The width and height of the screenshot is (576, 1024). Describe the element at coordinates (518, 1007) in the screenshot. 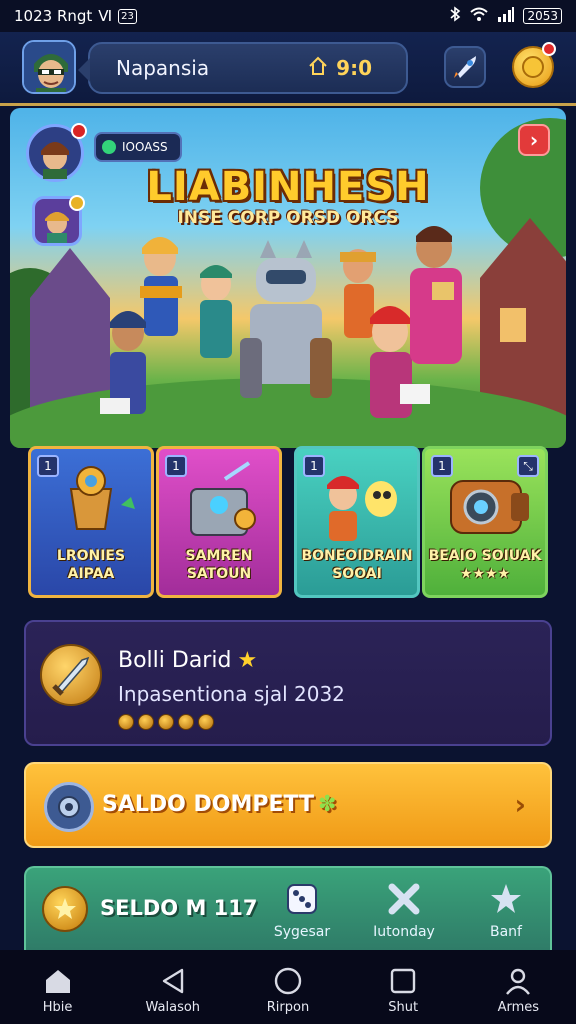

I see `nav-label: Armes` at that location.